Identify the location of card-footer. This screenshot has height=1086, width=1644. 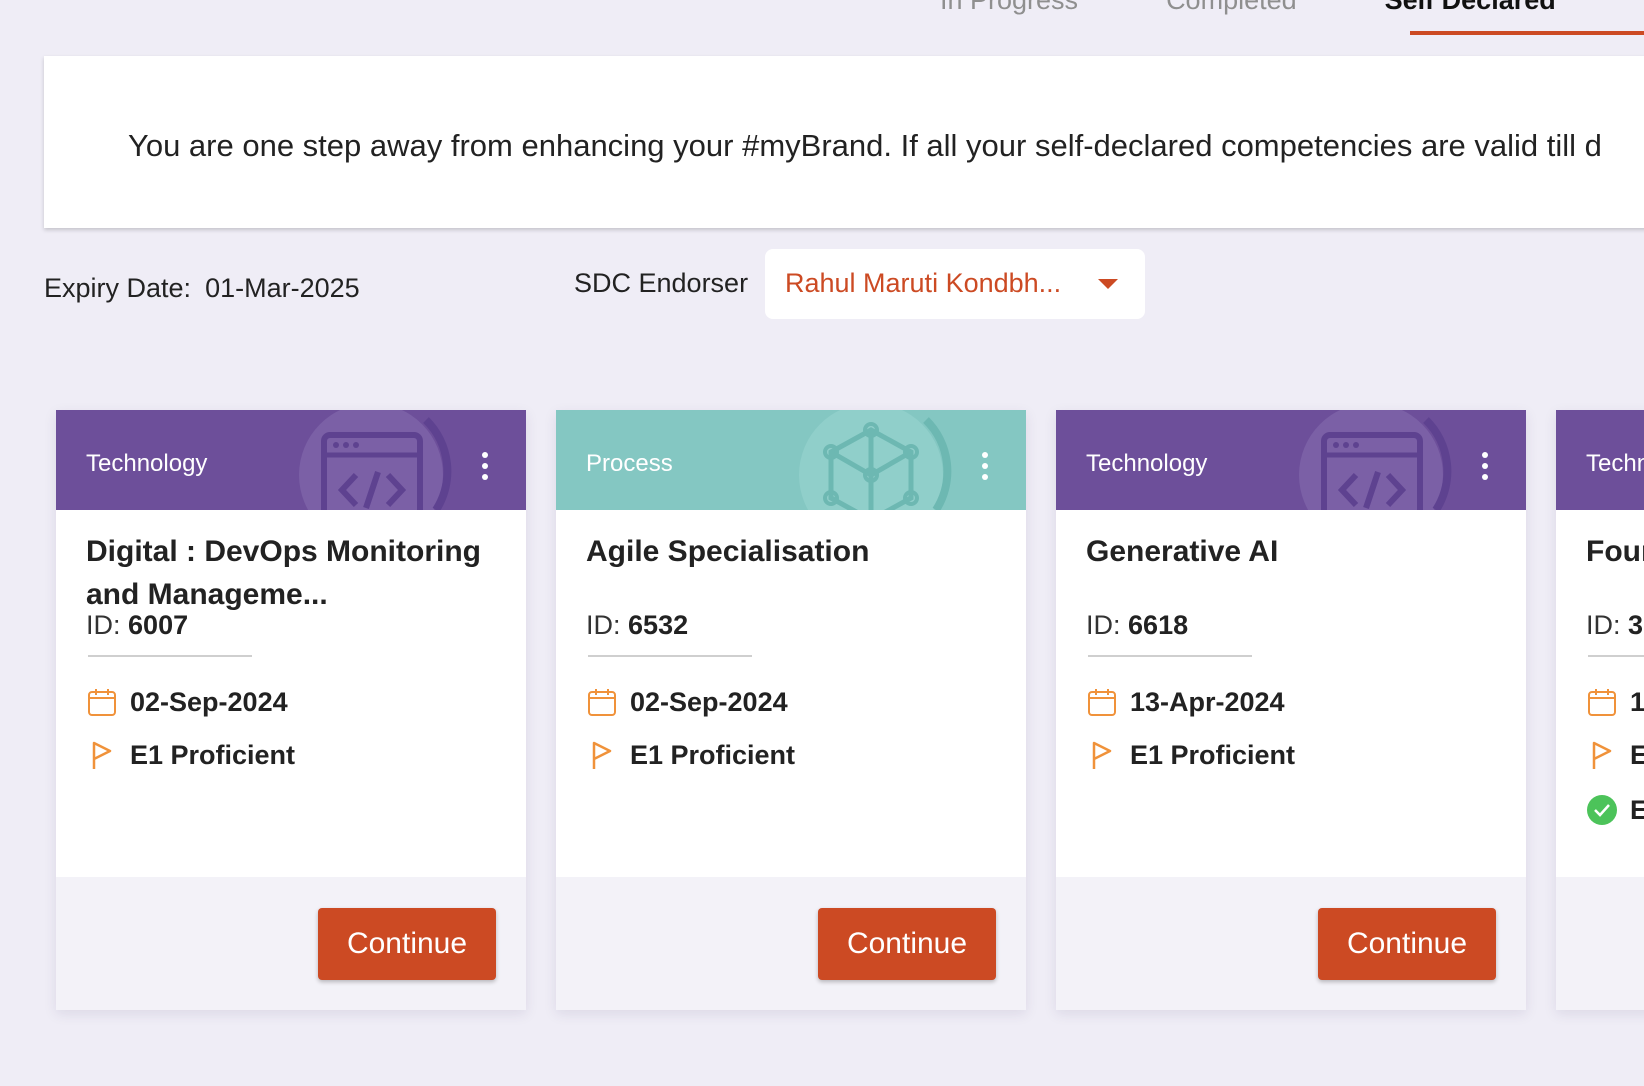
(1600, 943).